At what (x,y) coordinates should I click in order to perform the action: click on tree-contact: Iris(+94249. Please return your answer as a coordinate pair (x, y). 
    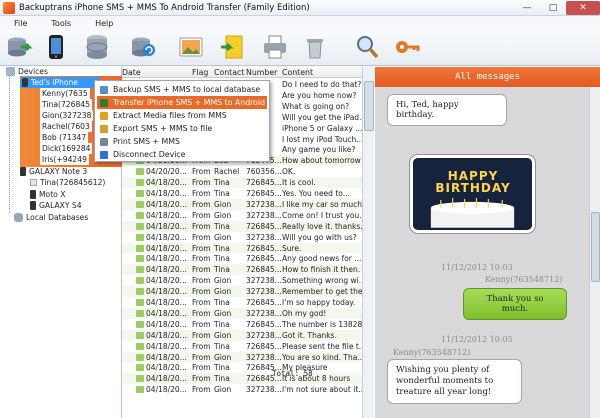
    Looking at the image, I should click on (64, 159).